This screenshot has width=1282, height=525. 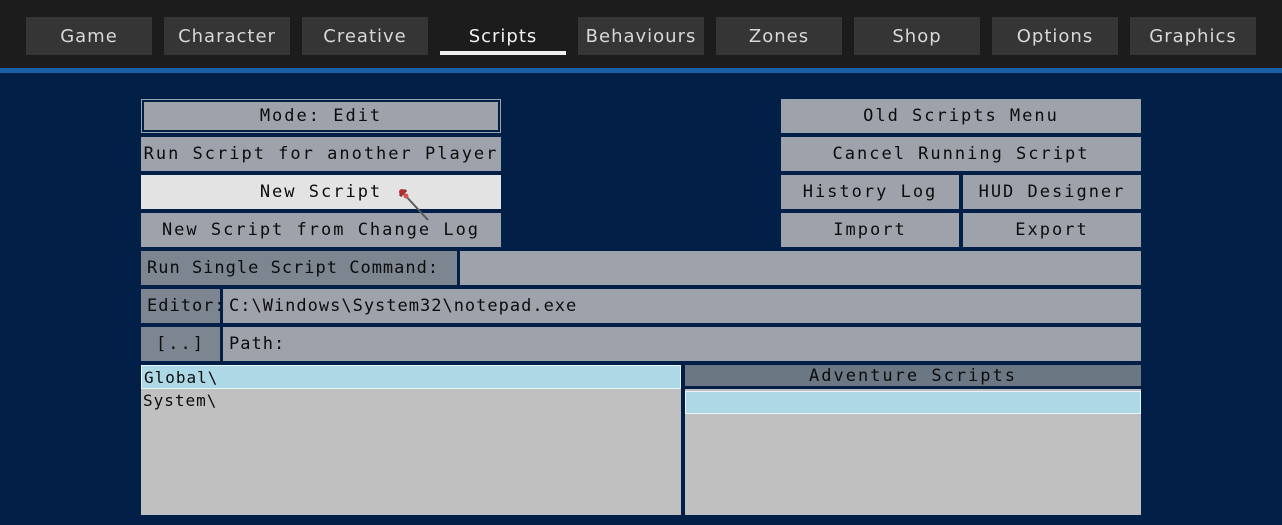 I want to click on run-single-command-input, so click(x=800, y=268).